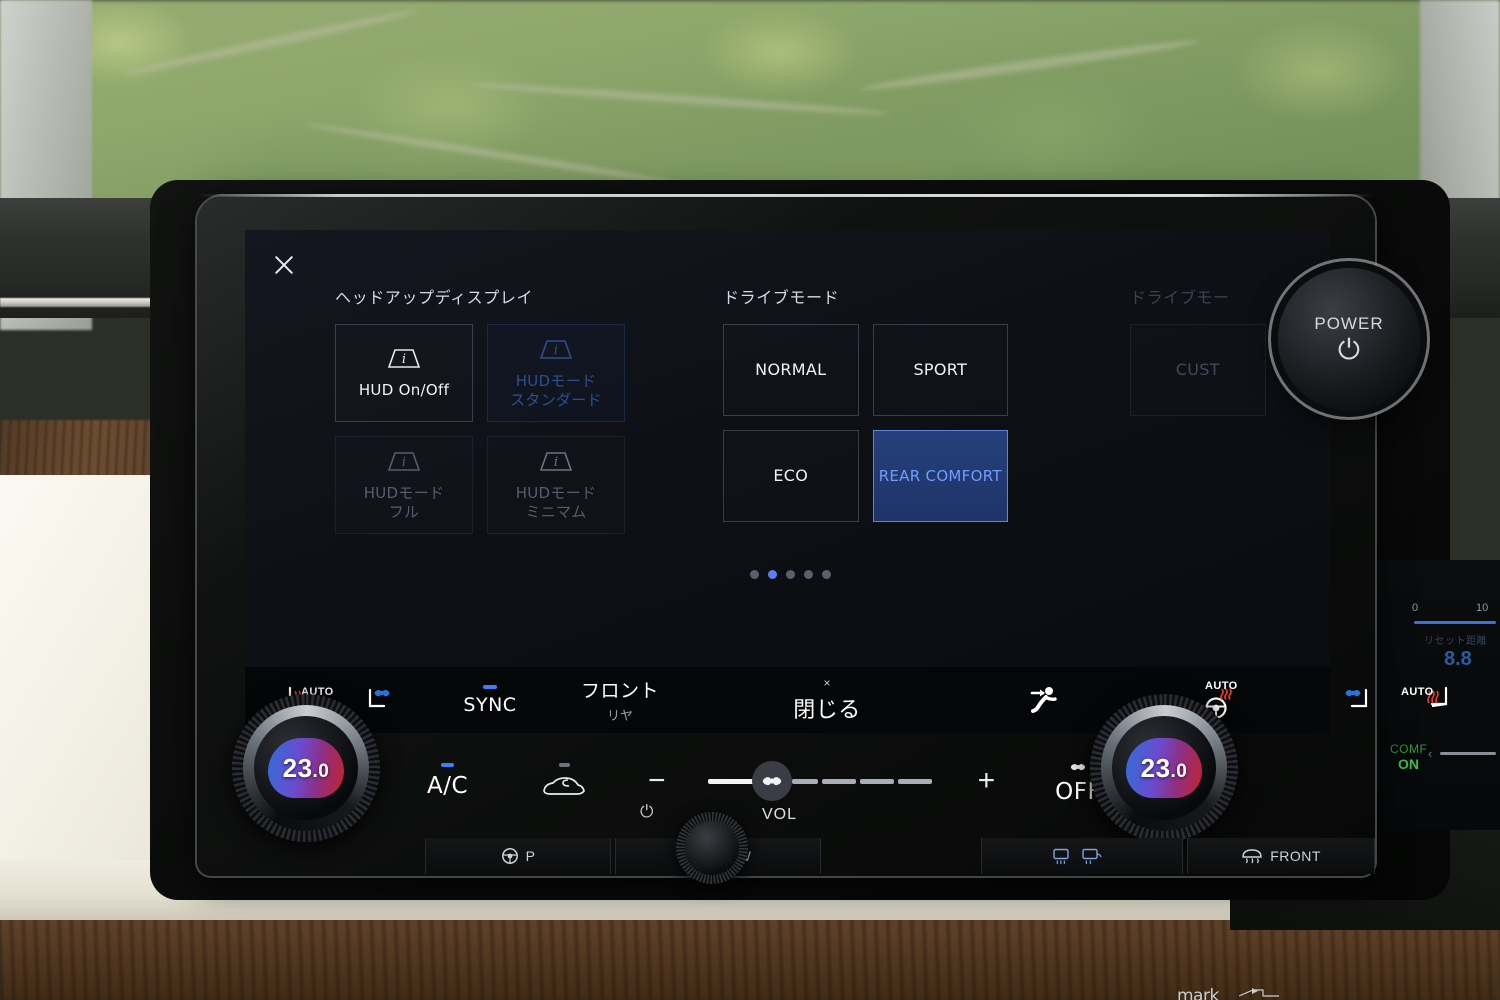  I want to click on drive-mode-sport-label: SPORT, so click(940, 369).